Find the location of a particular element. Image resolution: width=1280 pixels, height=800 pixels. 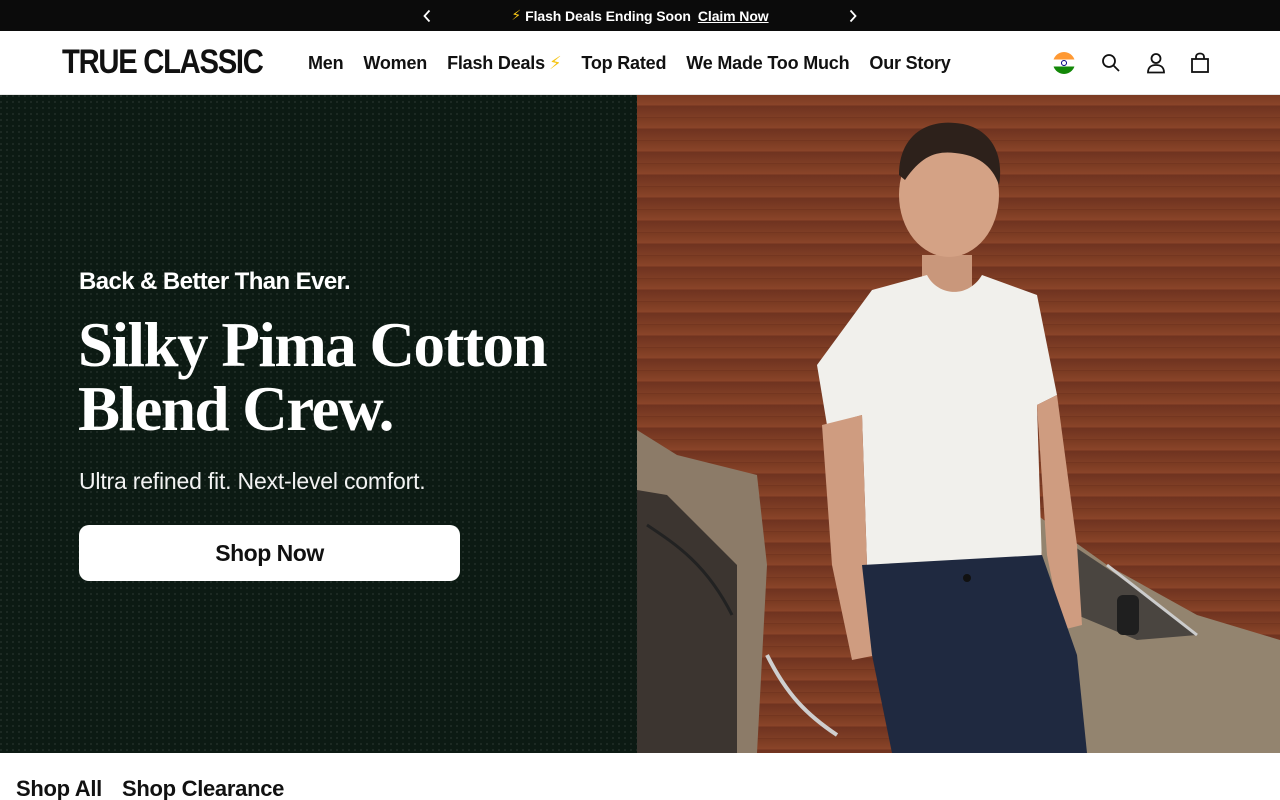

chevron-right-icon is located at coordinates (853, 15).